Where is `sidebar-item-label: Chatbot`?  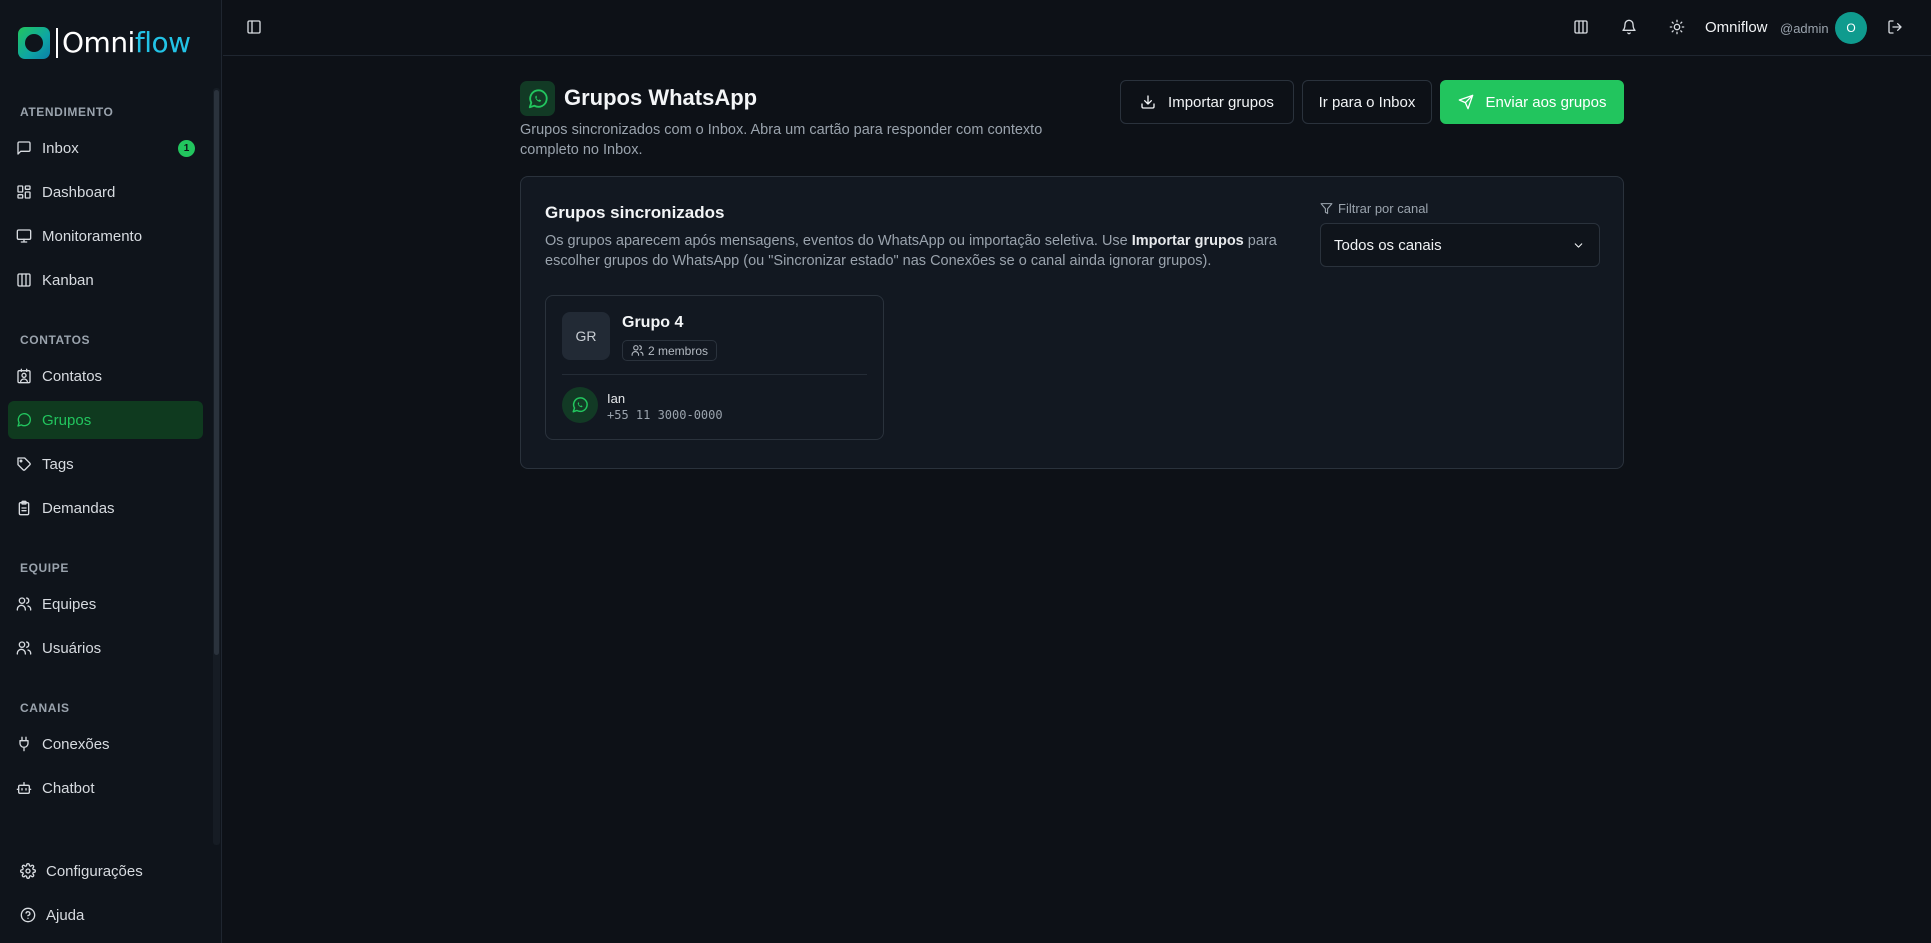
sidebar-item-label: Chatbot is located at coordinates (68, 788).